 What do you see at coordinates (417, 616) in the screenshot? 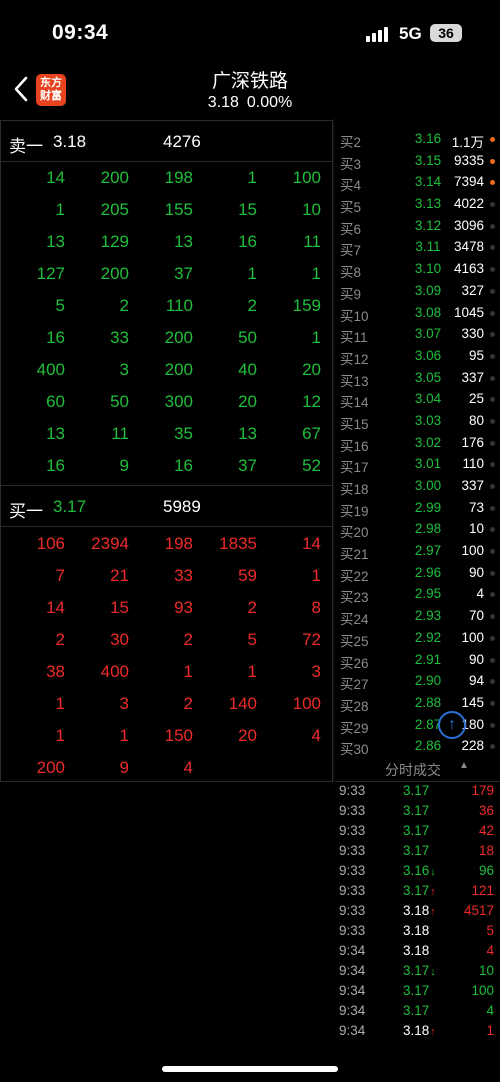
I see `bid-row: 买24 2.93 70` at bounding box center [417, 616].